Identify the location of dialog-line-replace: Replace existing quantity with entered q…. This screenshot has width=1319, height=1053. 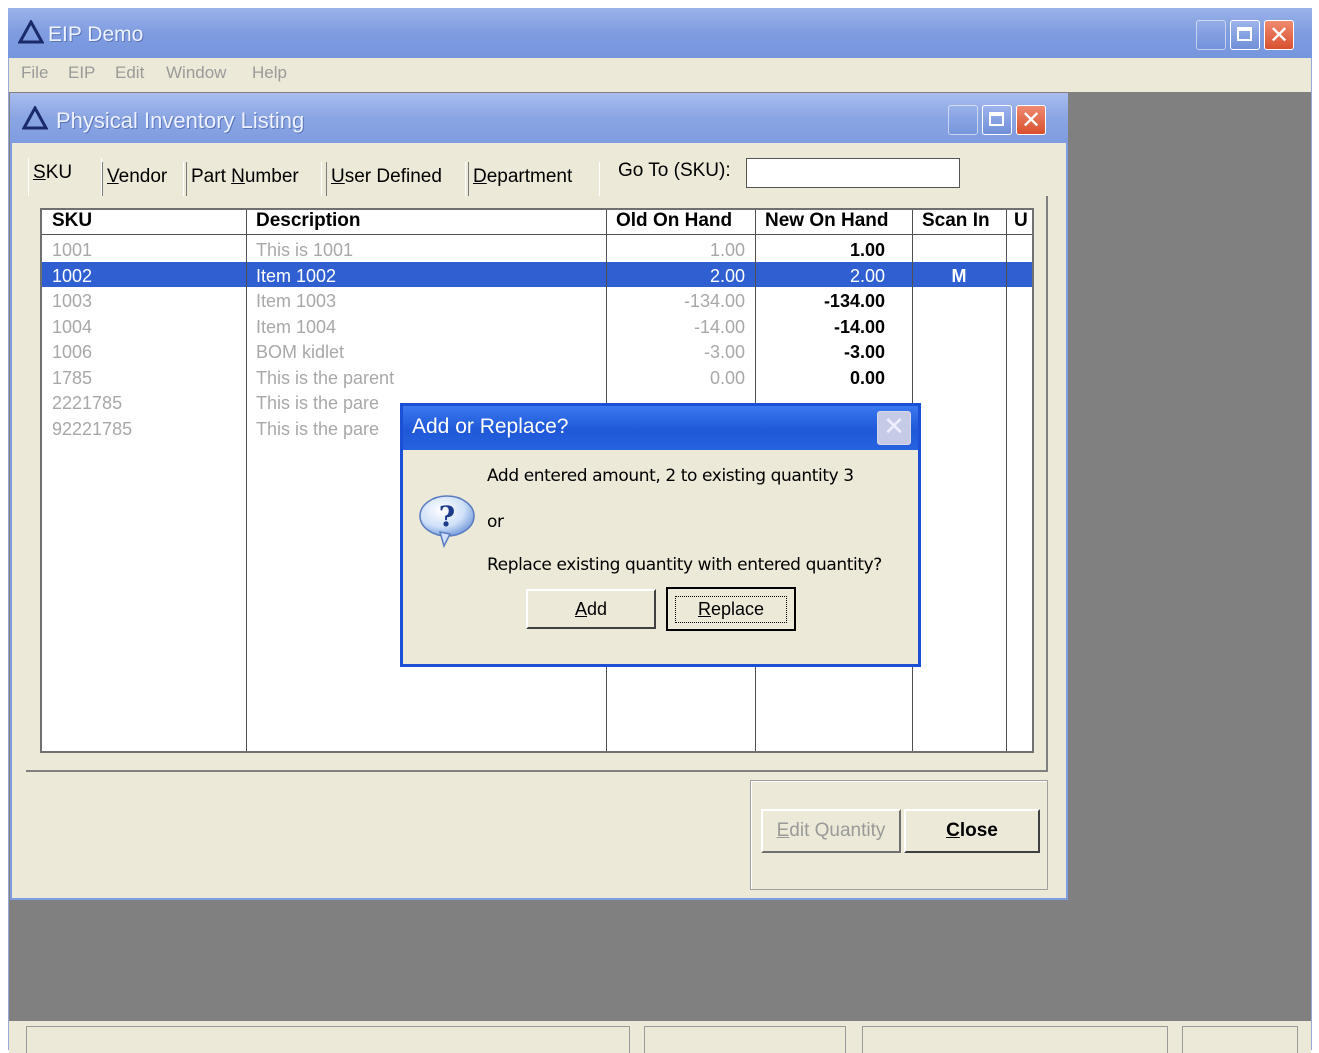
(684, 565).